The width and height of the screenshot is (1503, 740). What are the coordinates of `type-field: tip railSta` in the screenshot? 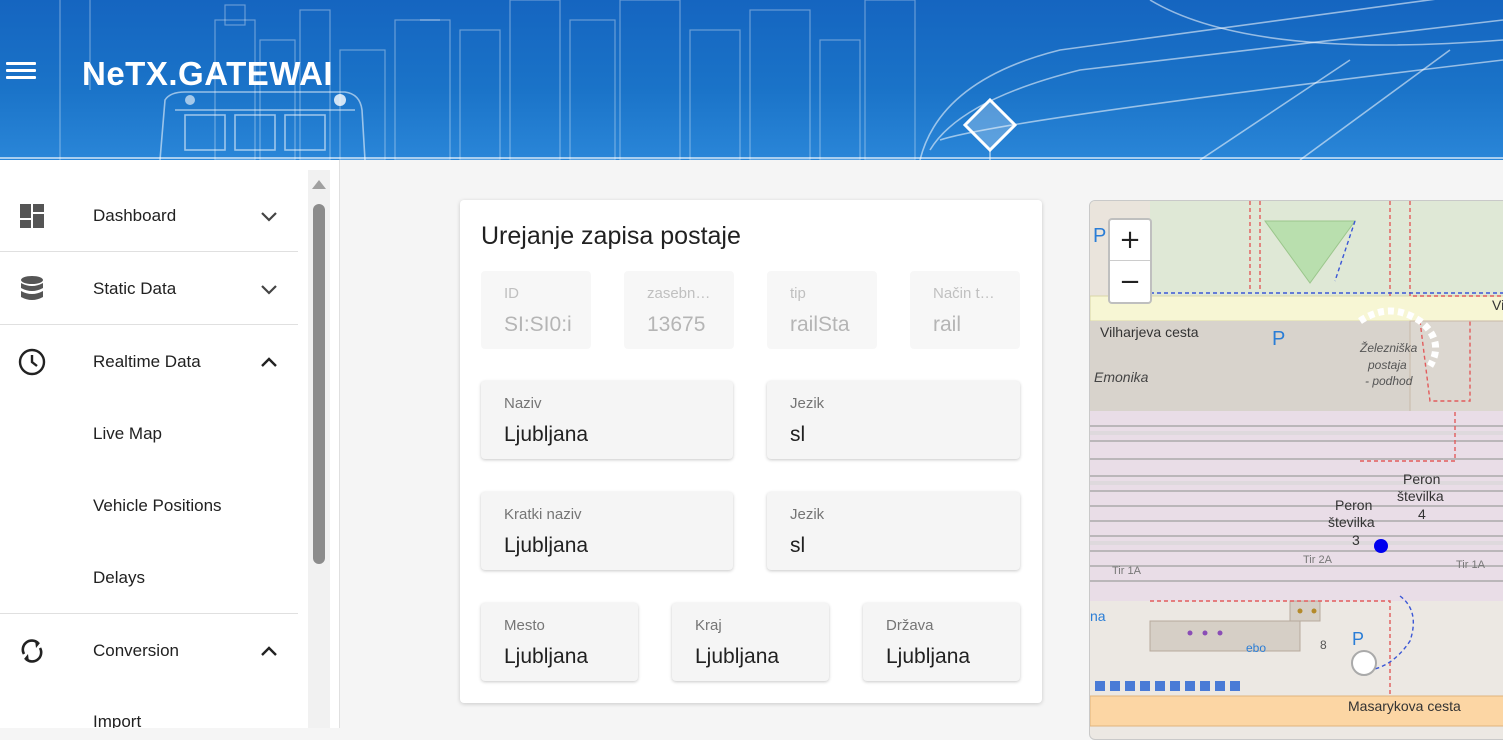 It's located at (822, 310).